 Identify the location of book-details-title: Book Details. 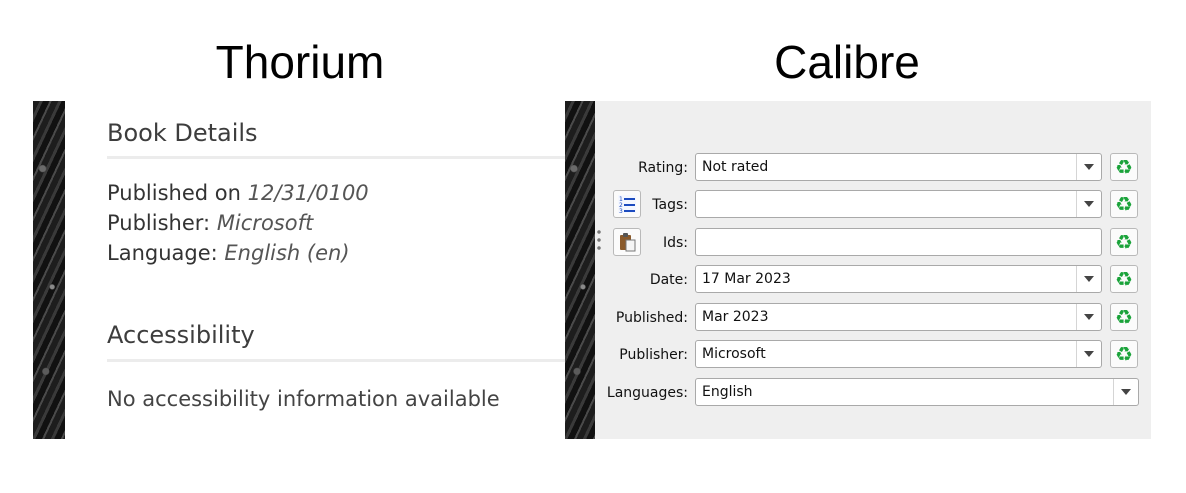
(182, 133).